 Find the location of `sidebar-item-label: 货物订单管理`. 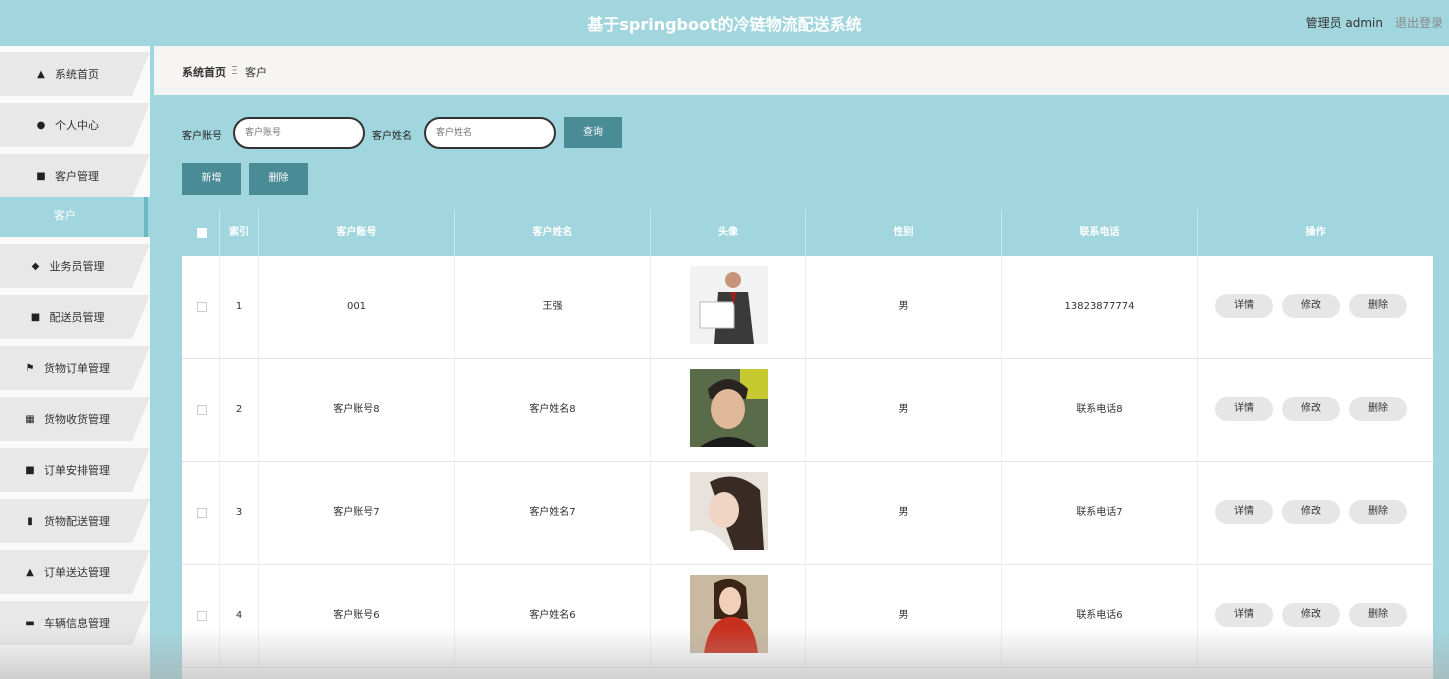

sidebar-item-label: 货物订单管理 is located at coordinates (77, 368).